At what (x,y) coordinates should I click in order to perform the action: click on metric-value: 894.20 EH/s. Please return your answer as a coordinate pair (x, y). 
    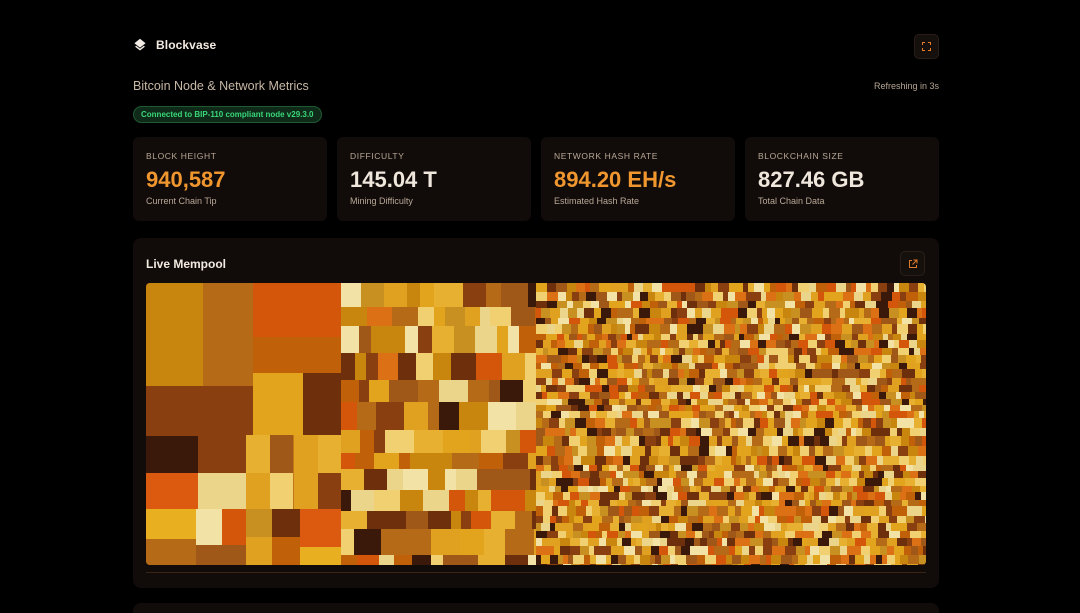
    Looking at the image, I should click on (615, 179).